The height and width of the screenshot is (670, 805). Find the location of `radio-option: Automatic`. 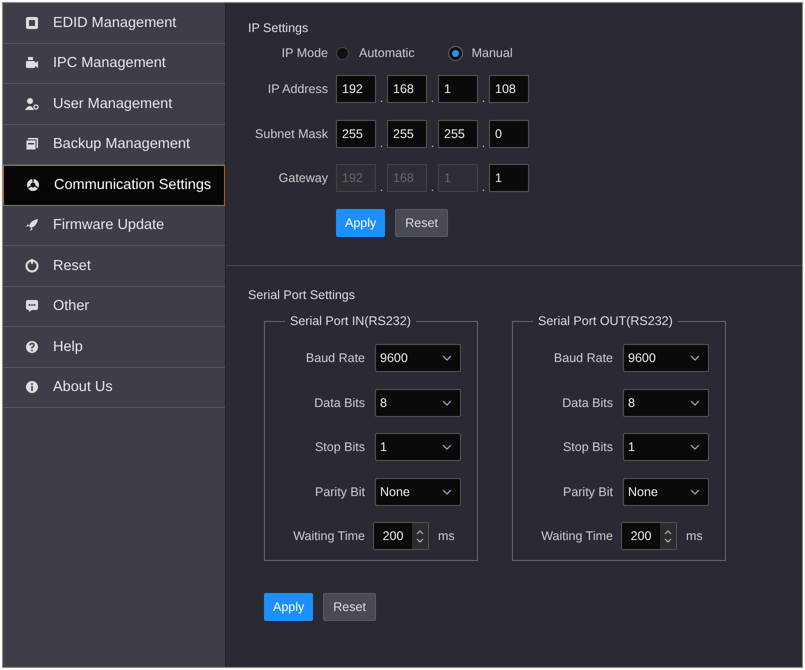

radio-option: Automatic is located at coordinates (375, 53).